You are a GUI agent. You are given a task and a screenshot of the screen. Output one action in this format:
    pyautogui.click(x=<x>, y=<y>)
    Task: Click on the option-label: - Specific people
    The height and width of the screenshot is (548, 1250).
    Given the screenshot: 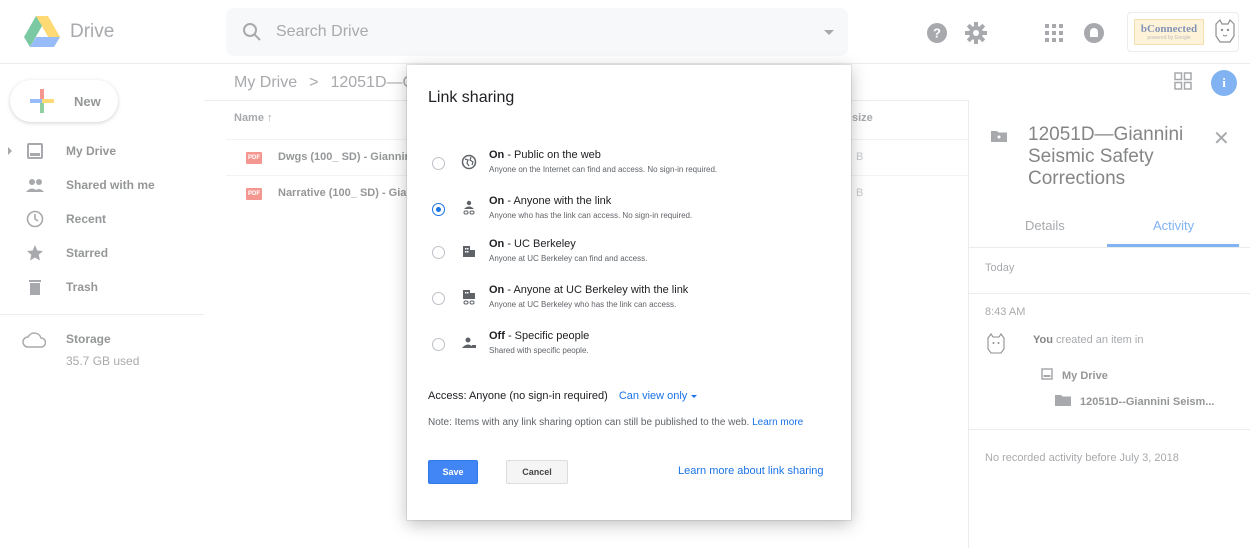 What is the action you would take?
    pyautogui.click(x=547, y=336)
    